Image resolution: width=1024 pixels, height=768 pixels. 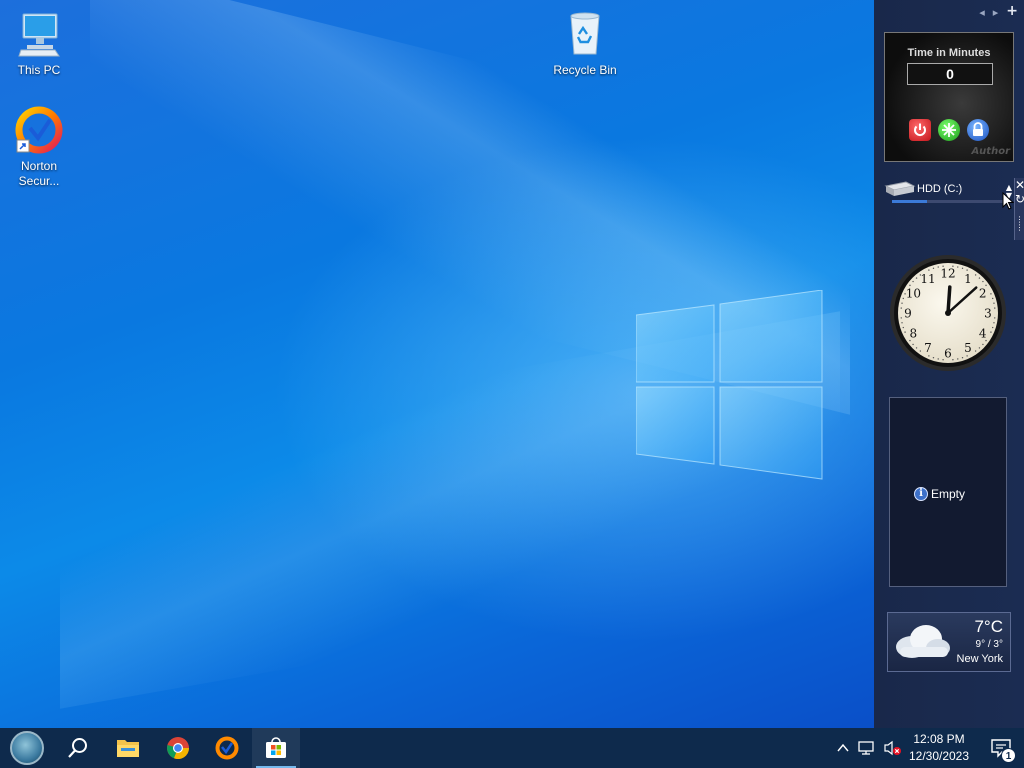 I want to click on tray-clock: 12:08 PM 12/30/2023, so click(x=939, y=748).